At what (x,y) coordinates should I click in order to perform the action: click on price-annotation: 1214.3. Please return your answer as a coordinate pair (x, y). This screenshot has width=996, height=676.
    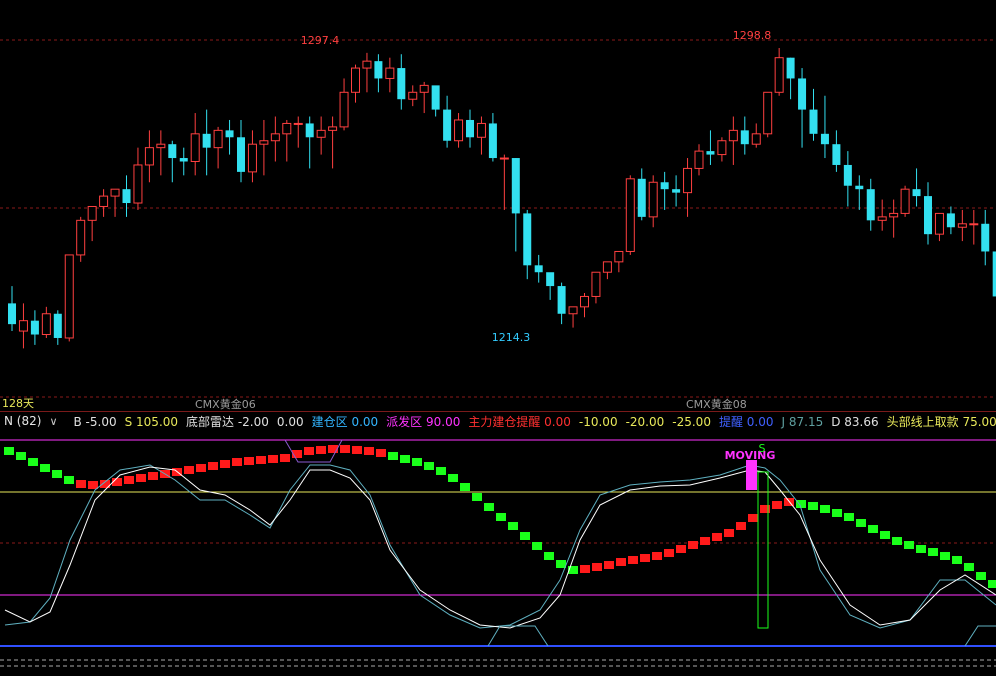
    Looking at the image, I should click on (511, 337).